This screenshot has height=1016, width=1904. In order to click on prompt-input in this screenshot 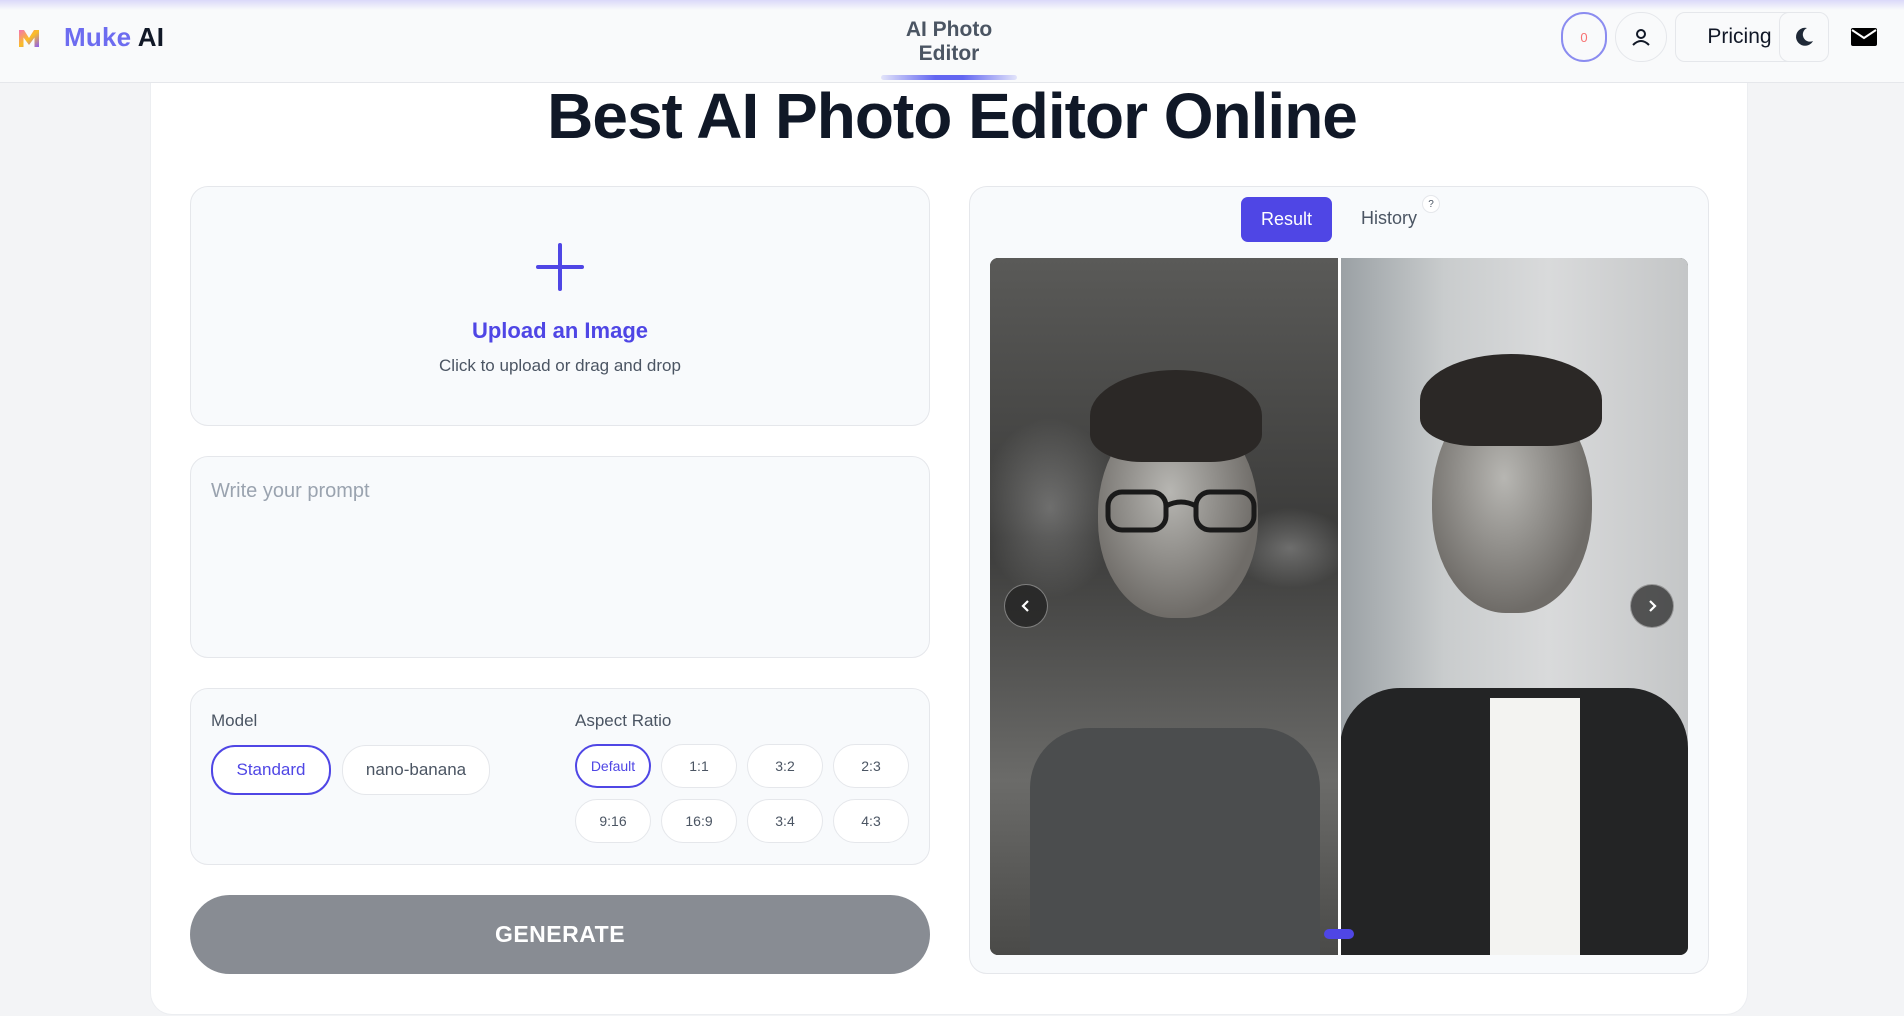, I will do `click(560, 557)`.